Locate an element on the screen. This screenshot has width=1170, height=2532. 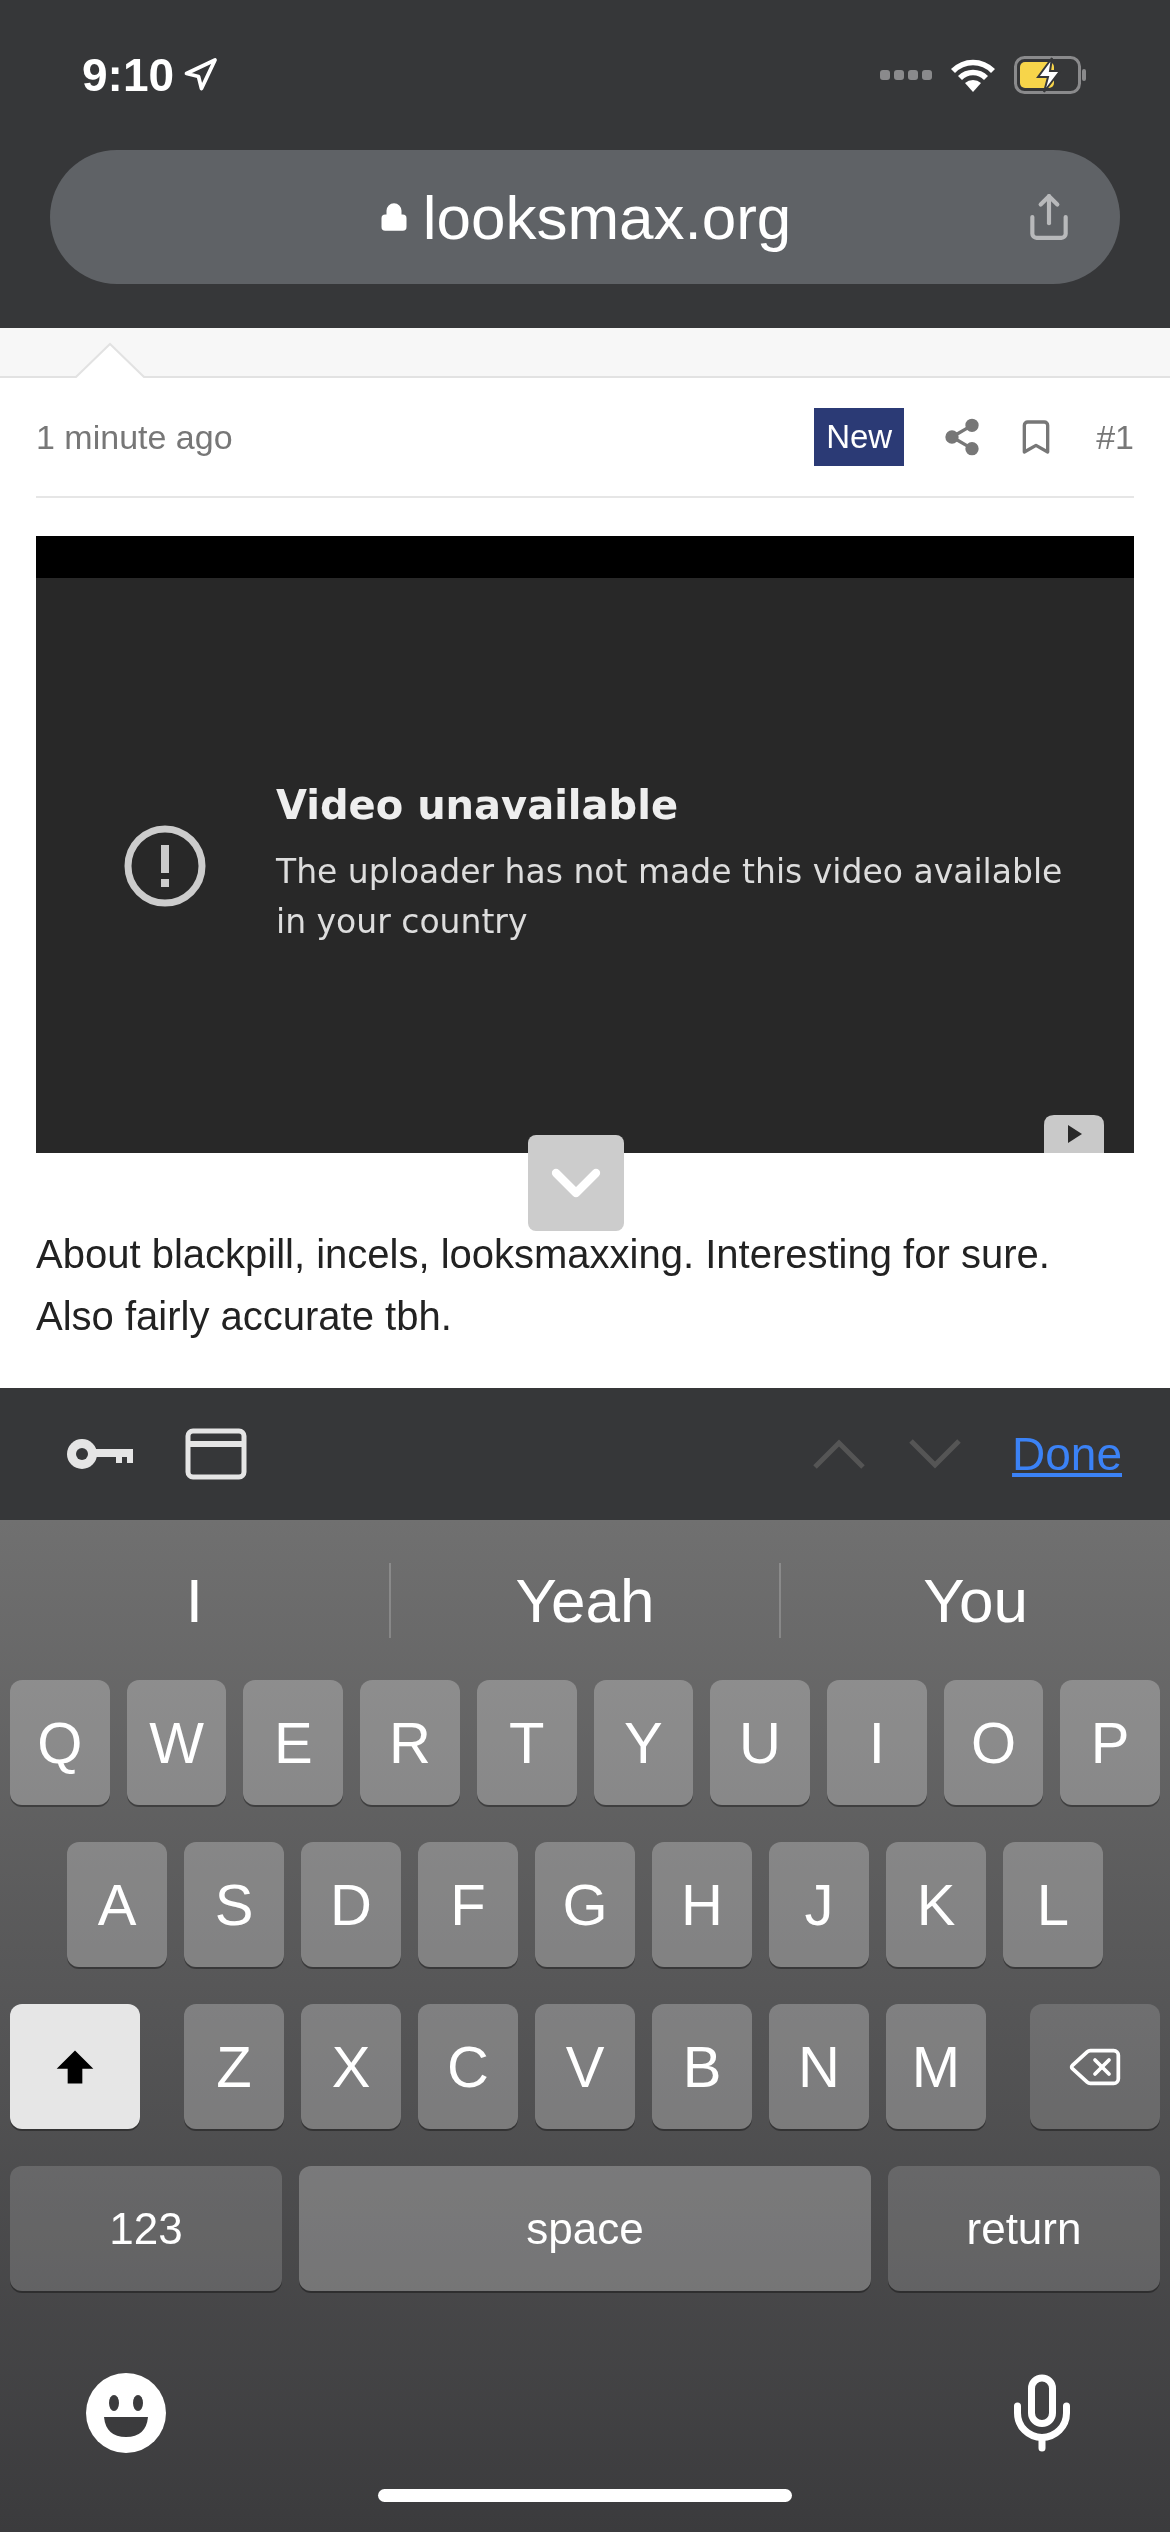
letter-key: M is located at coordinates (936, 2066).